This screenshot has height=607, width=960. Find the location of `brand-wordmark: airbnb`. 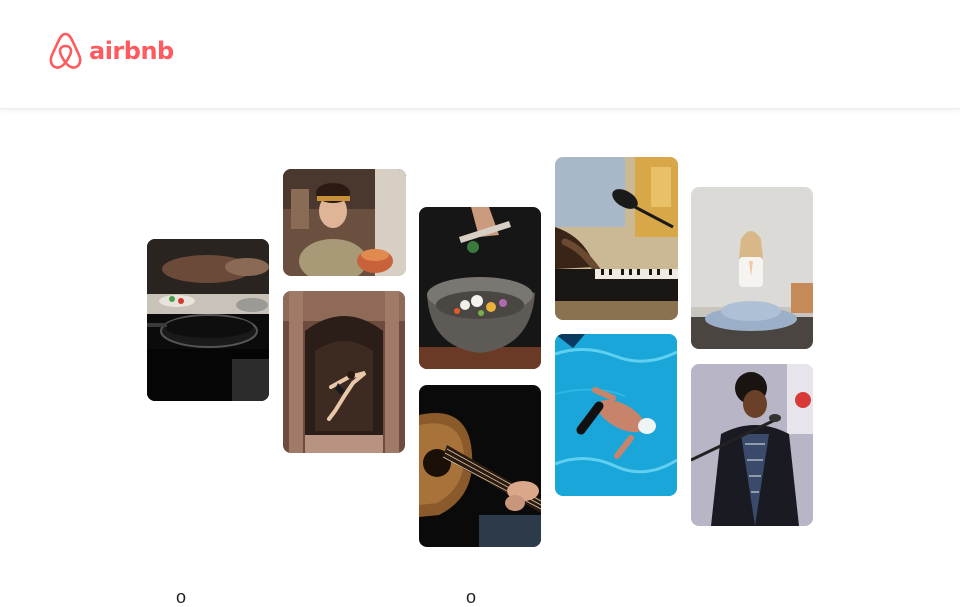

brand-wordmark: airbnb is located at coordinates (131, 51).